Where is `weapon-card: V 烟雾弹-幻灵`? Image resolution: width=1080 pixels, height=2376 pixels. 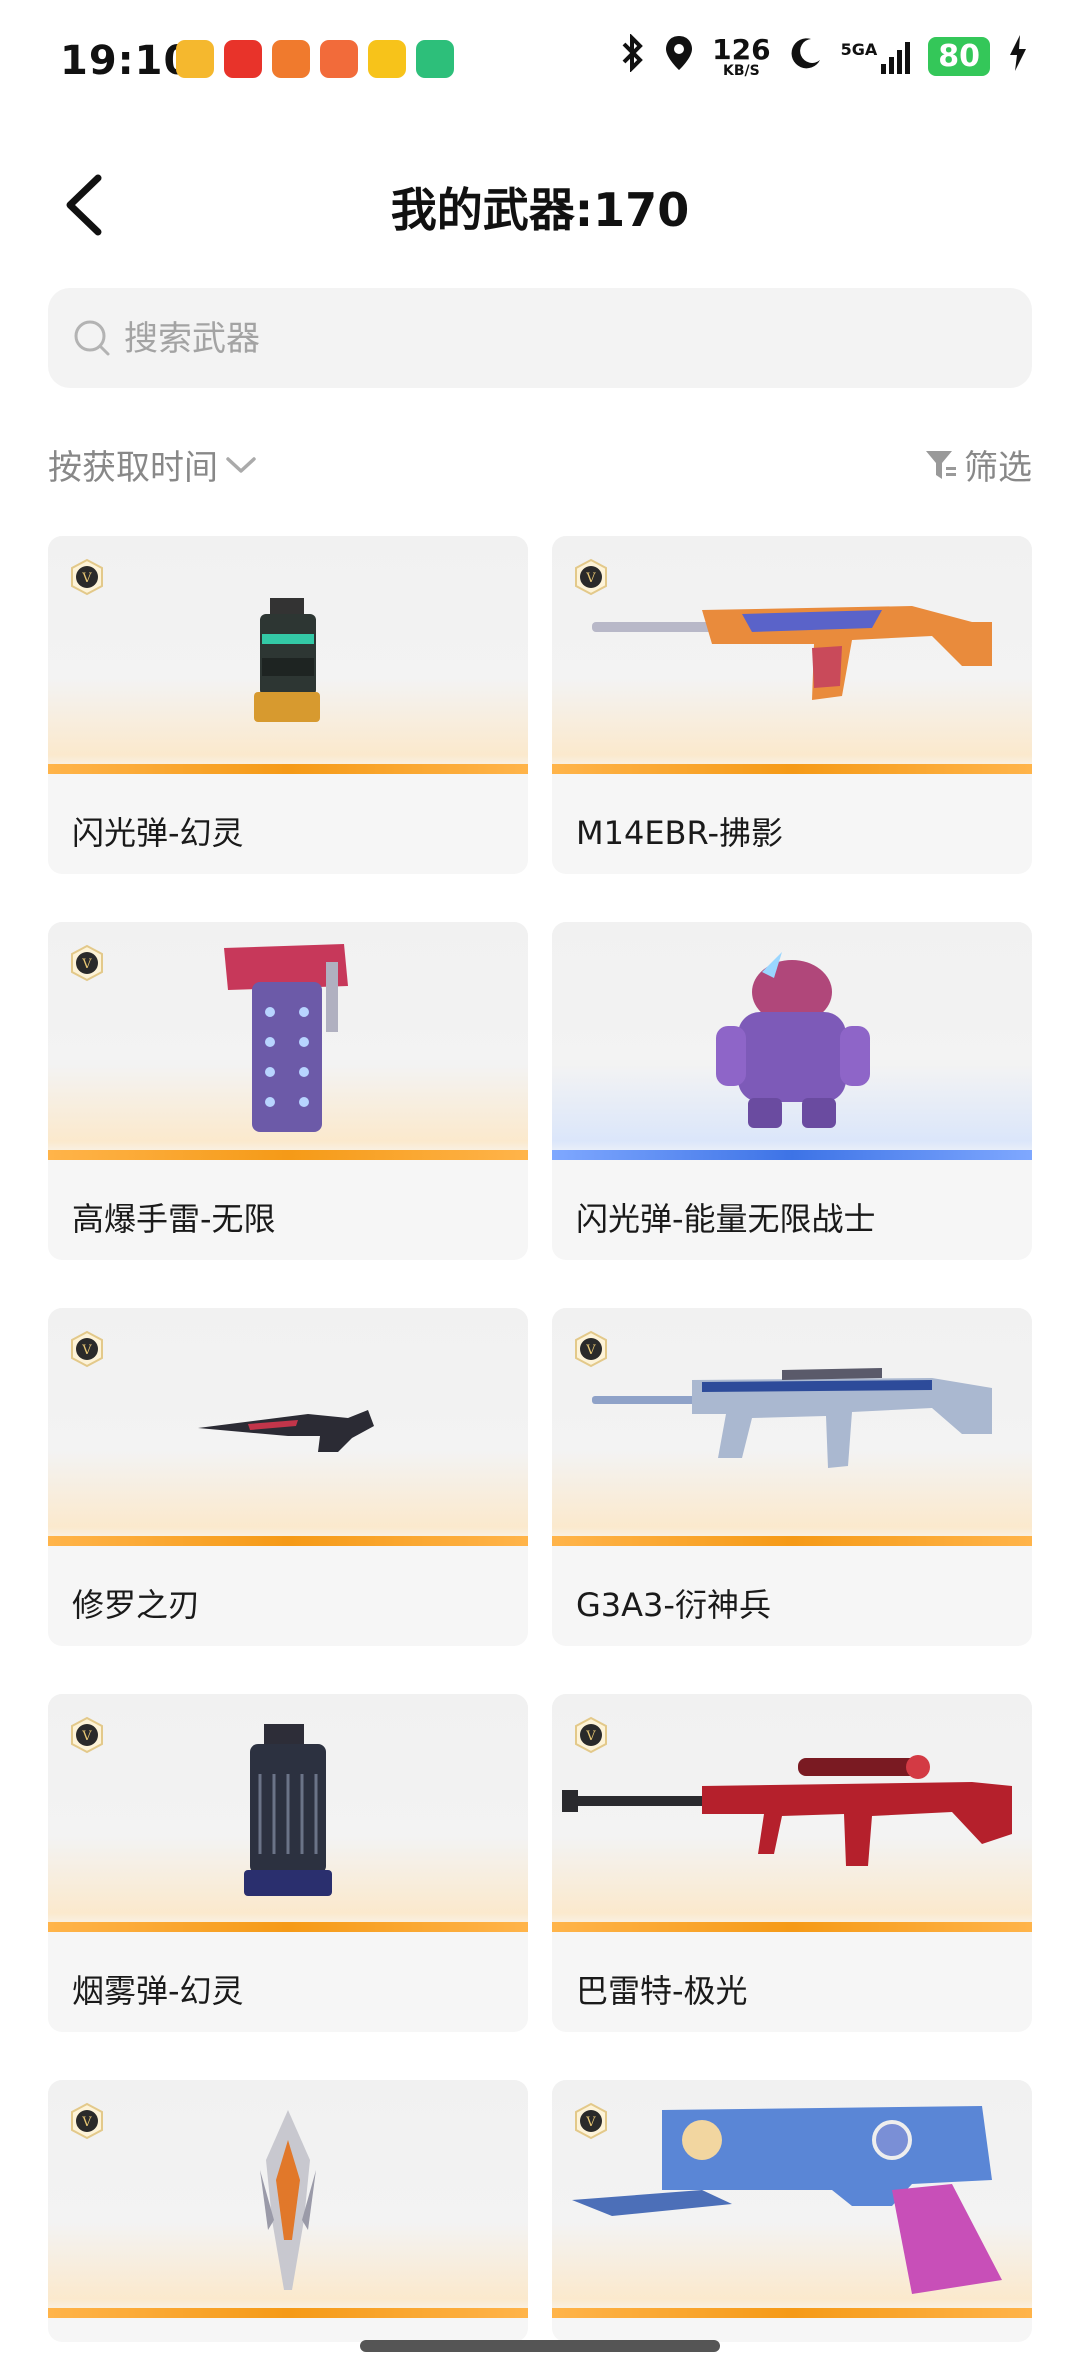 weapon-card: V 烟雾弹-幻灵 is located at coordinates (288, 1863).